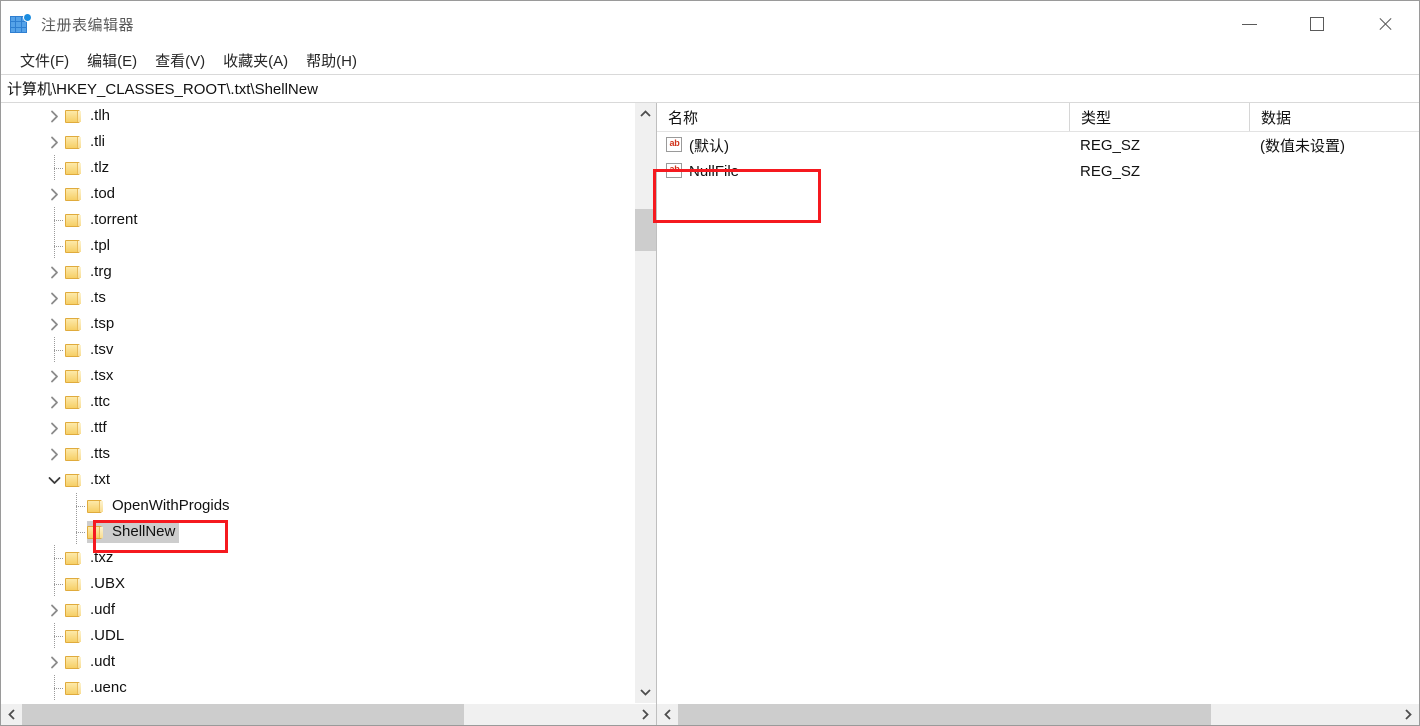 Image resolution: width=1420 pixels, height=726 pixels. What do you see at coordinates (89, 168) in the screenshot?
I see `tree-node-content: .tlz` at bounding box center [89, 168].